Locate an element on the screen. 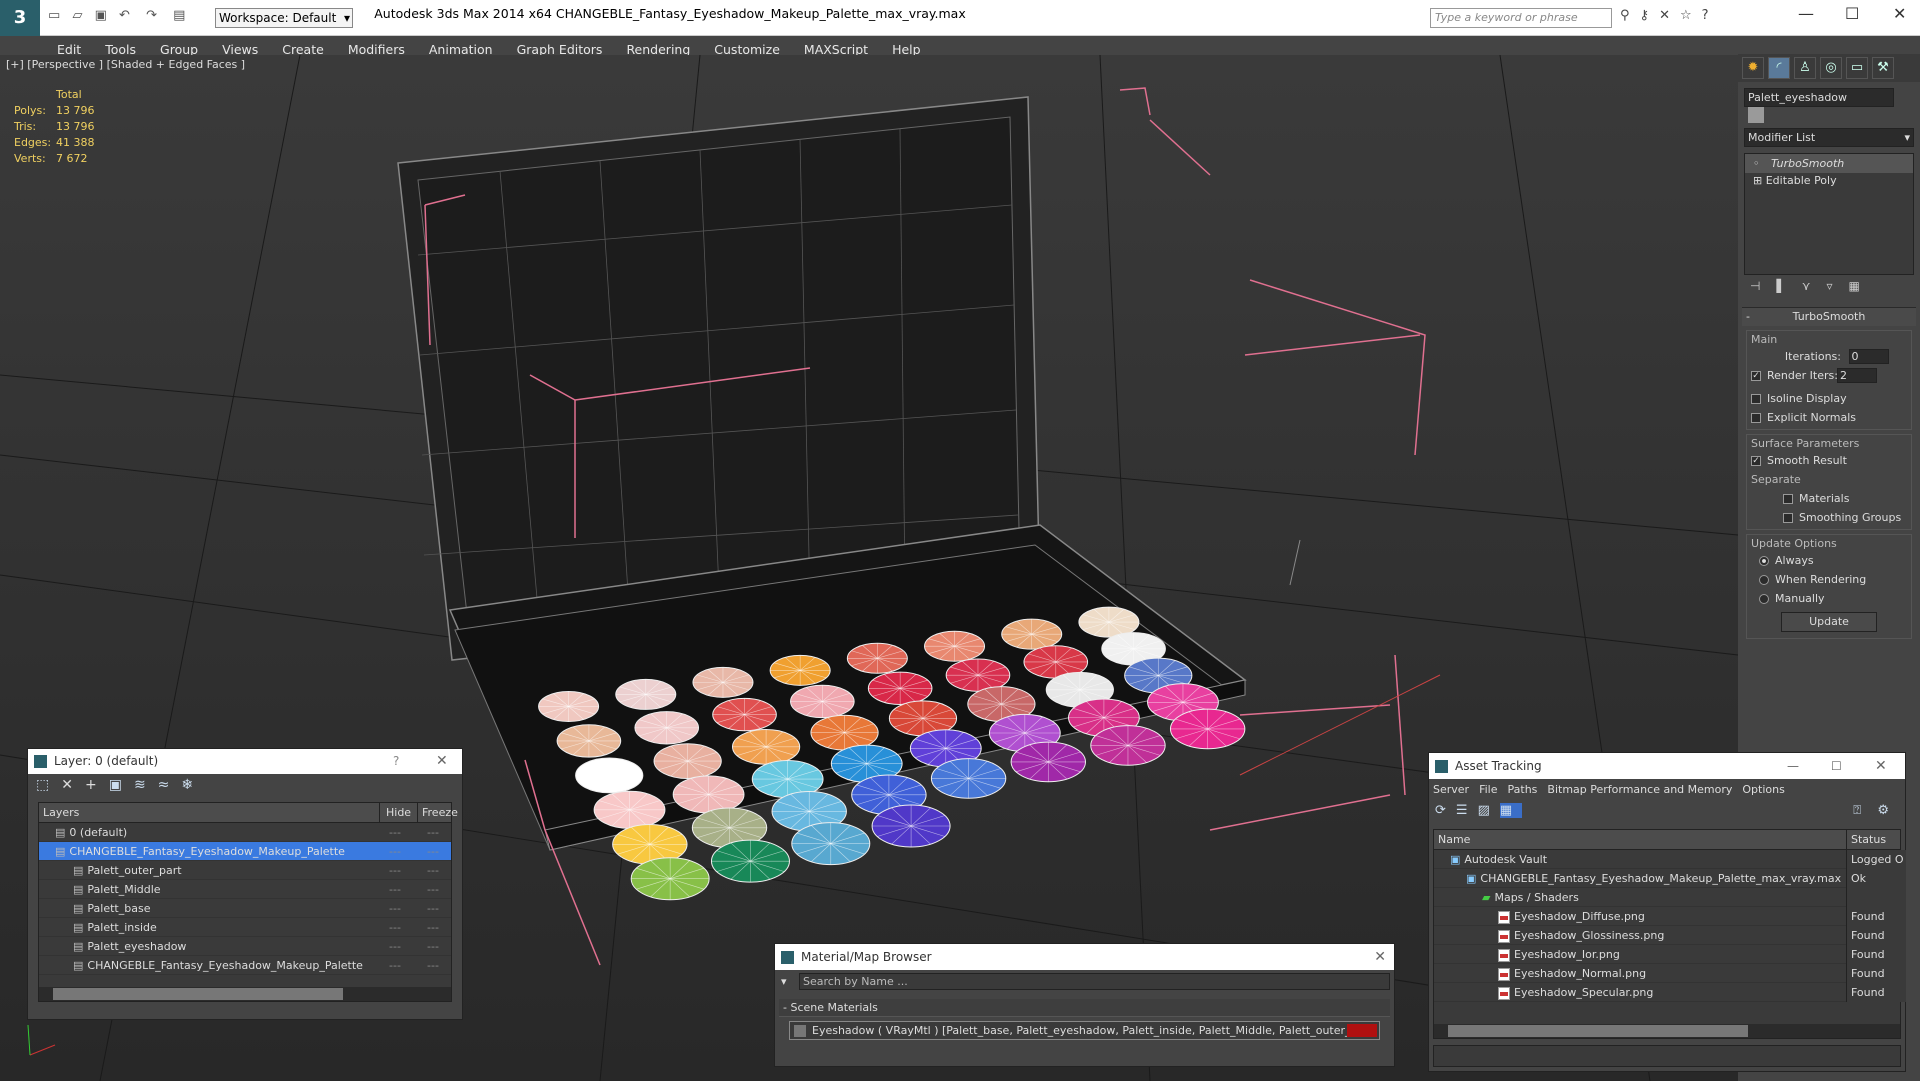  options-arrow-icon: ▾ is located at coordinates (784, 981).